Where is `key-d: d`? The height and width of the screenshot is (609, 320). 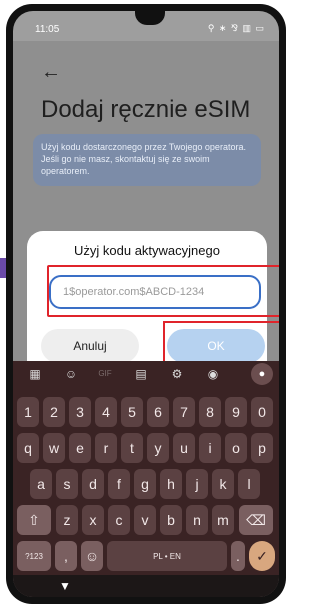 key-d: d is located at coordinates (93, 484).